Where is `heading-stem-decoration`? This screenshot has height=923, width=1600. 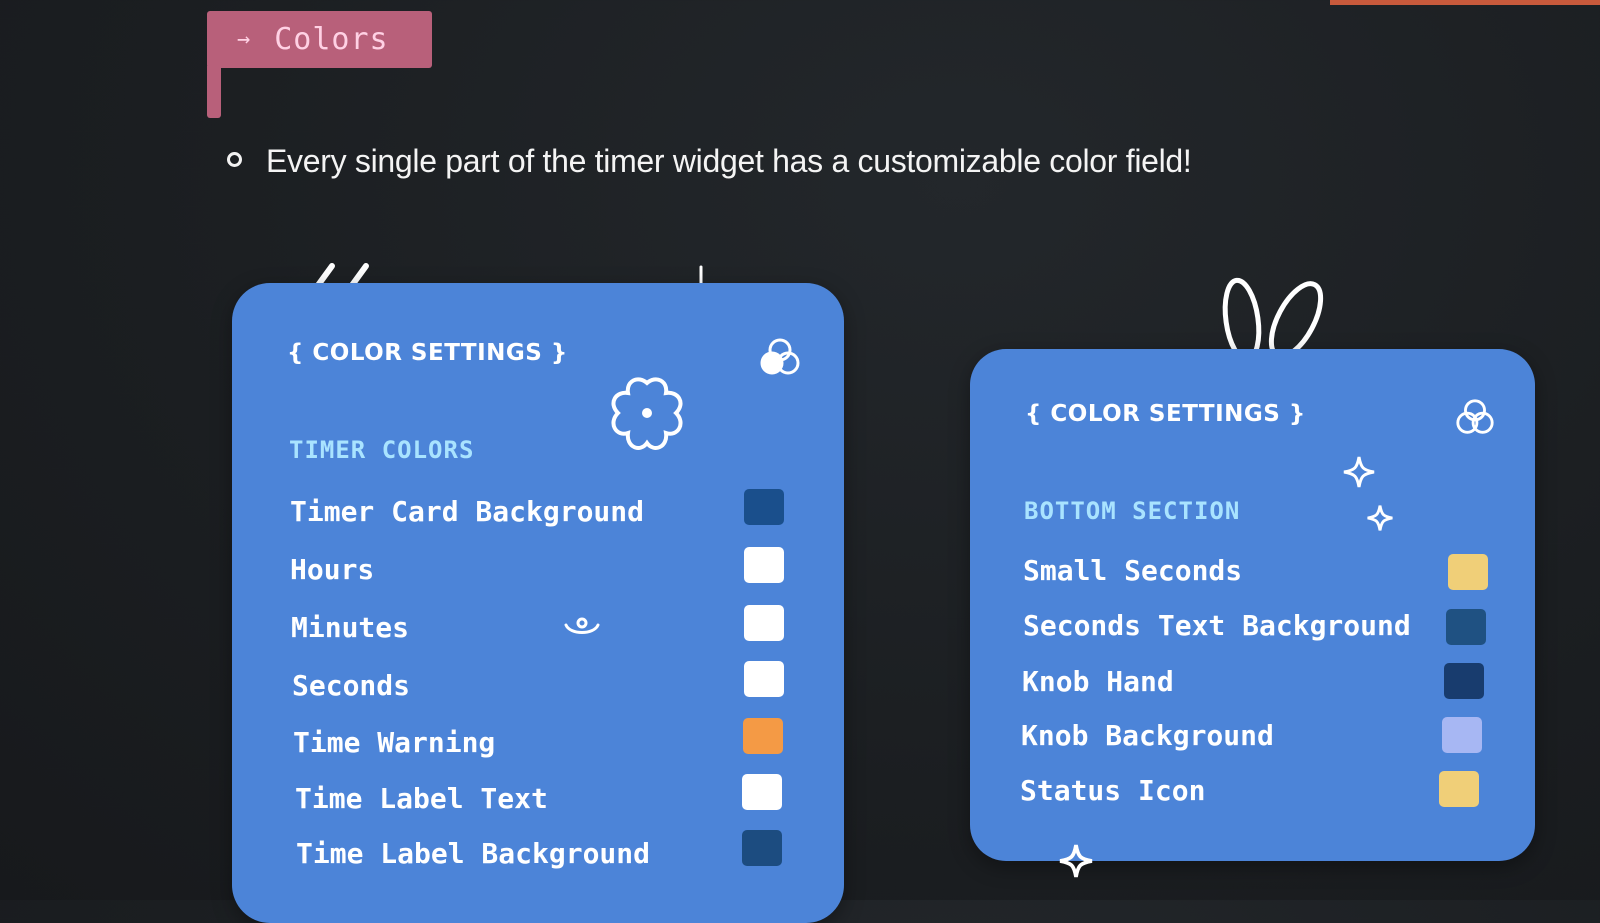
heading-stem-decoration is located at coordinates (214, 92).